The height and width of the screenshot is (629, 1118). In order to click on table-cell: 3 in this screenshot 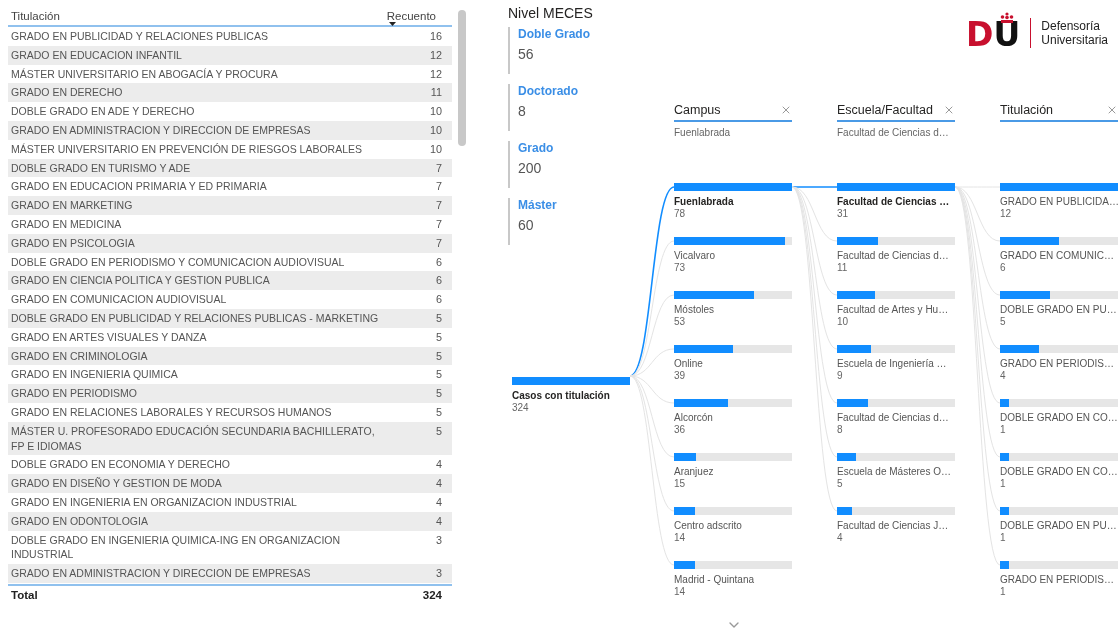, I will do `click(439, 573)`.